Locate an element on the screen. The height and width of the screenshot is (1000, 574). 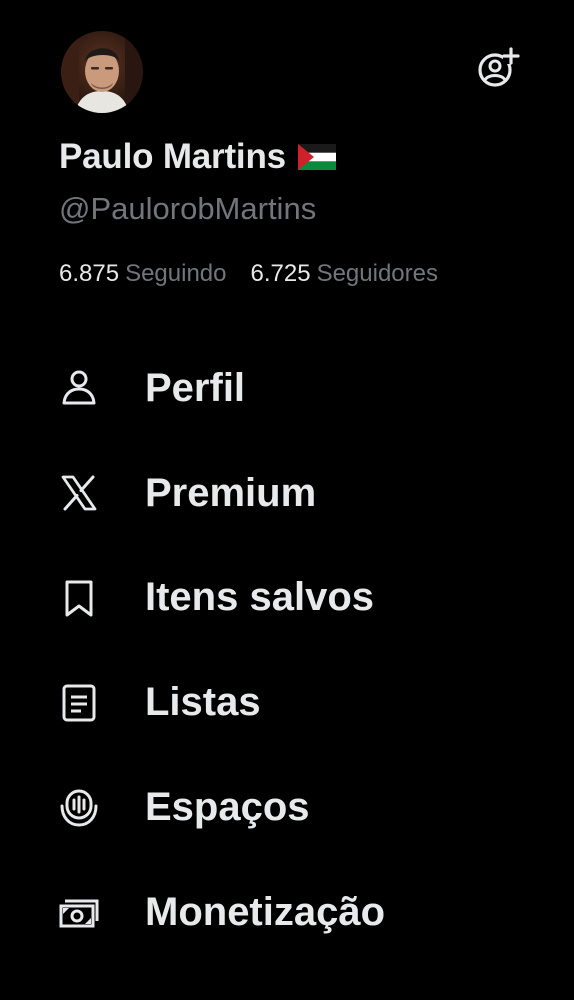
name-row: Paulo Martins is located at coordinates (197, 157).